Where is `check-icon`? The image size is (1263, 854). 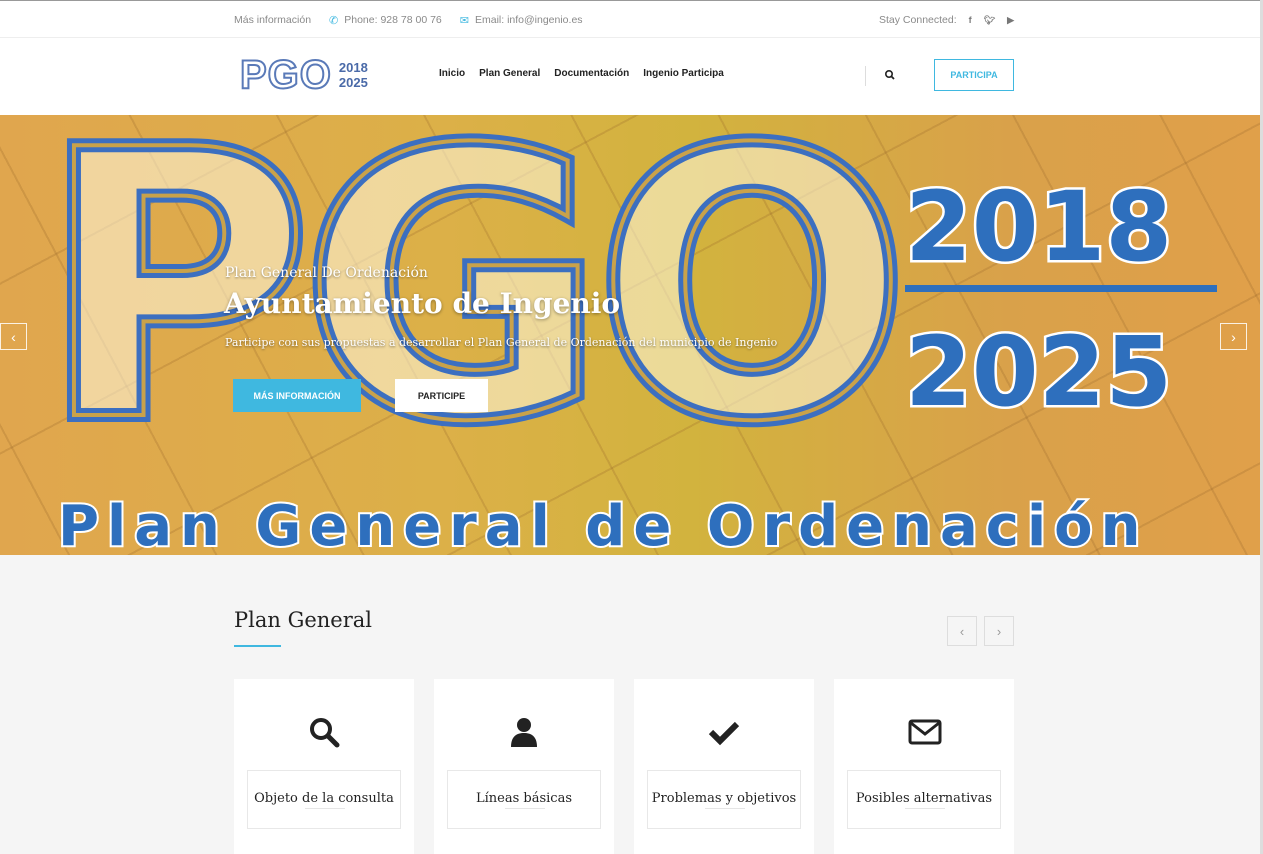
check-icon is located at coordinates (724, 732).